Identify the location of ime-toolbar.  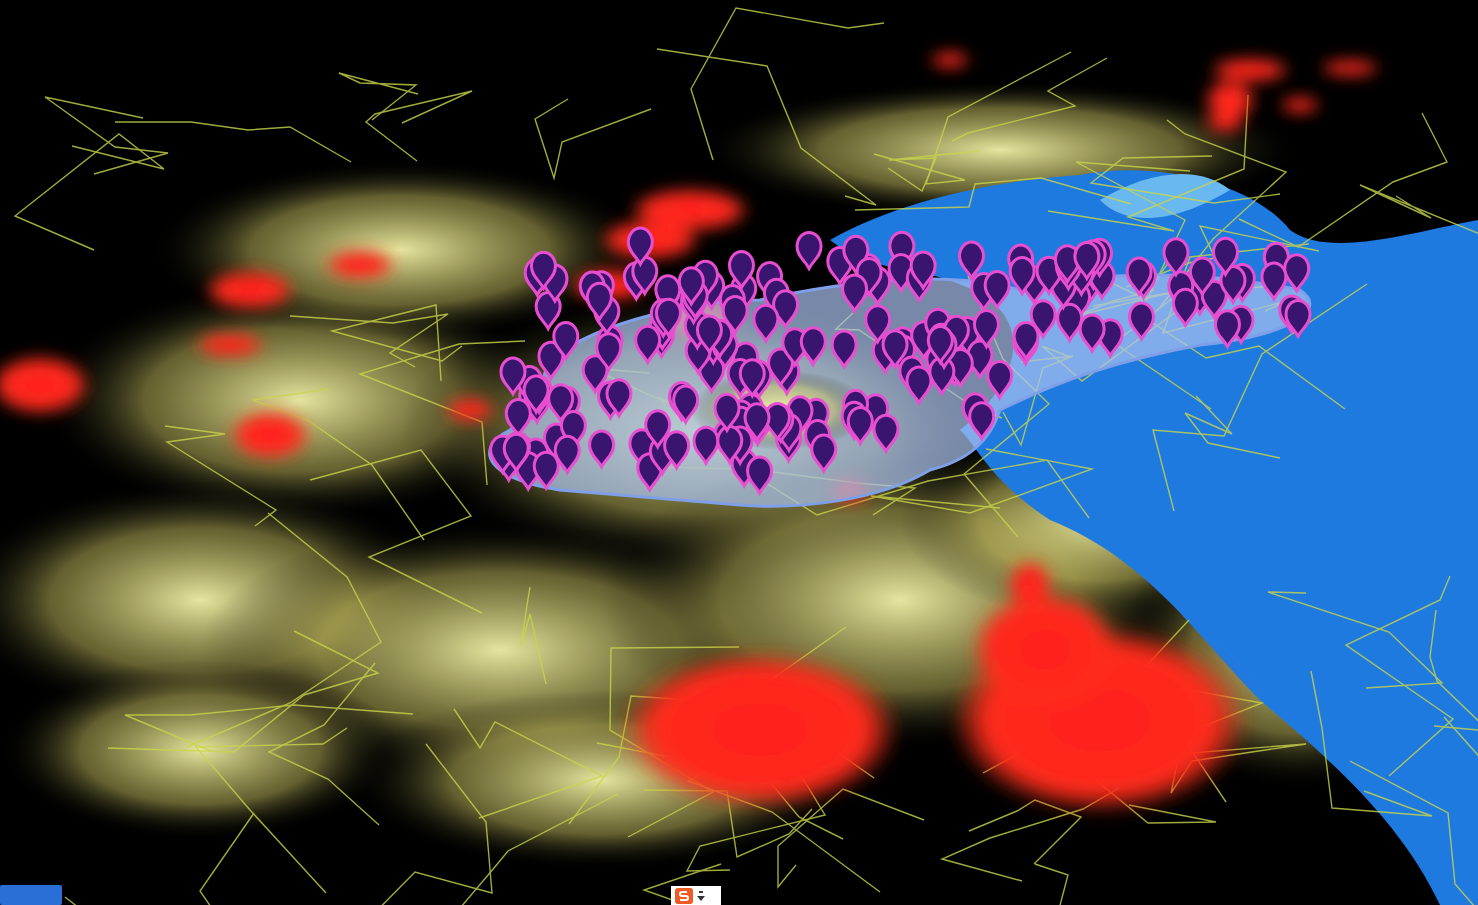
(696, 895).